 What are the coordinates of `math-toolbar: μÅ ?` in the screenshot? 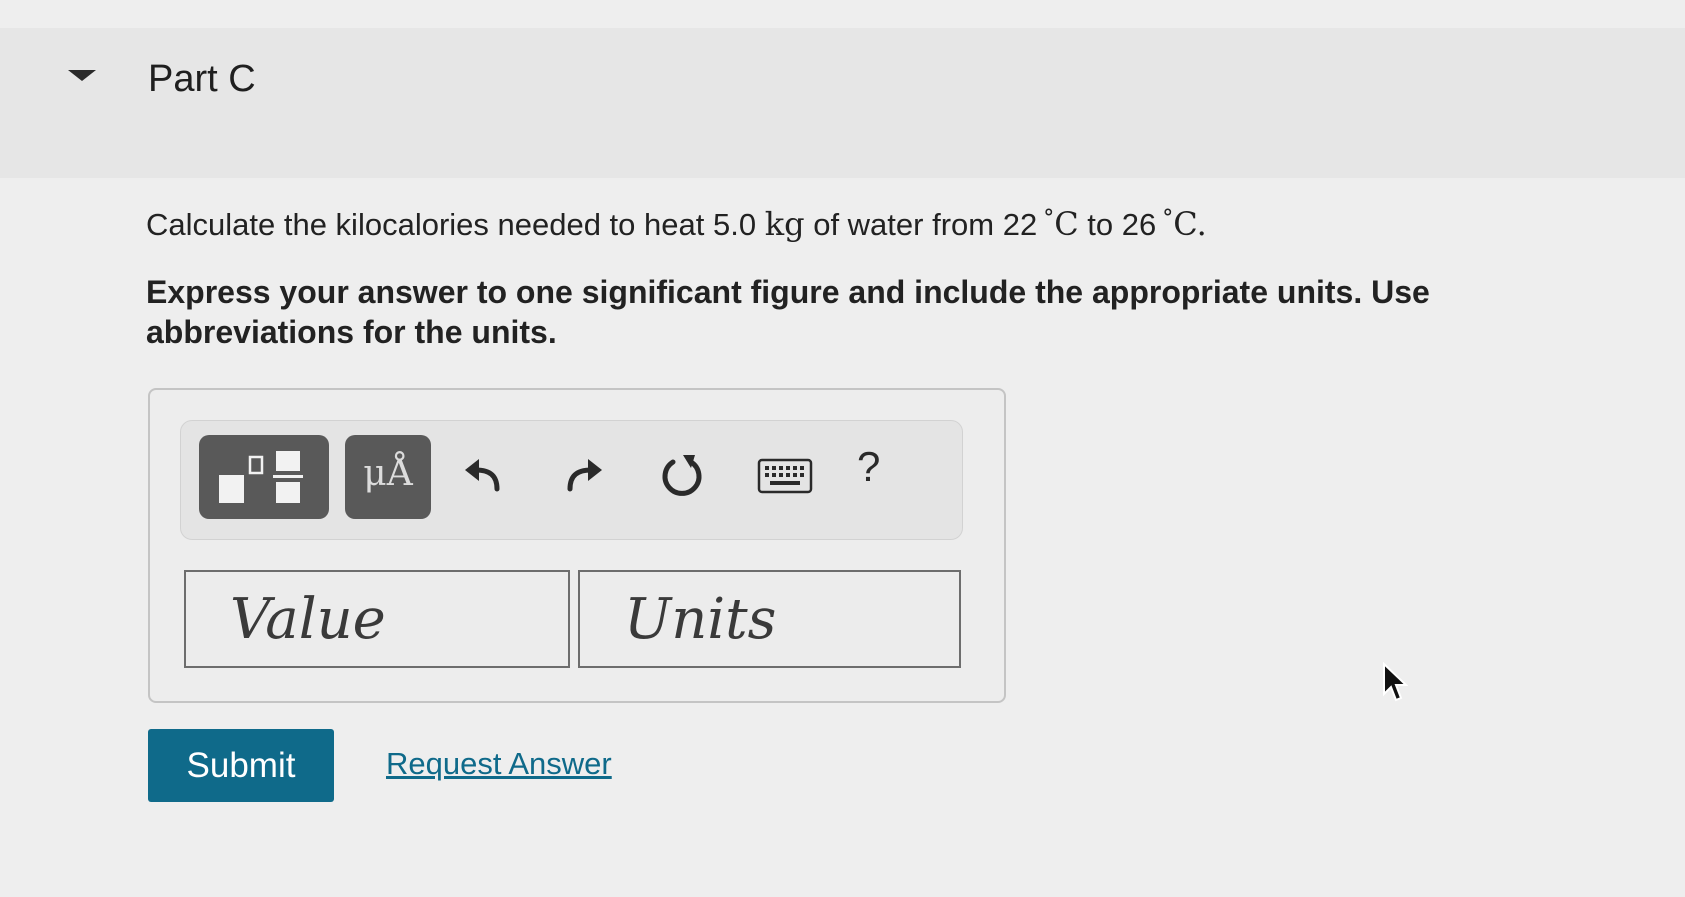 It's located at (571, 480).